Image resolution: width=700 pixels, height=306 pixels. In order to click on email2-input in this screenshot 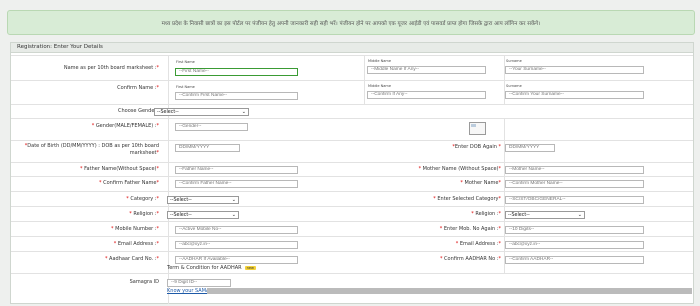, I will do `click(574, 245)`.